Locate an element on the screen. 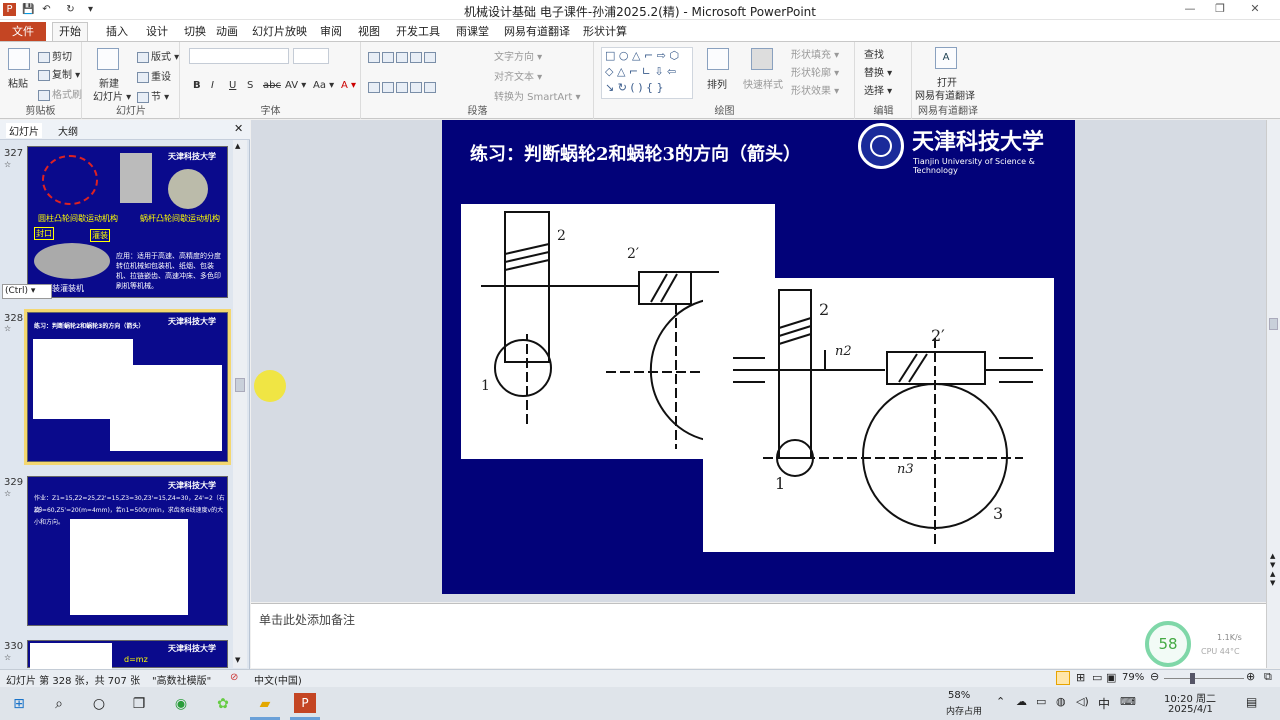  slideshow-icon: ▣ is located at coordinates (1111, 677).